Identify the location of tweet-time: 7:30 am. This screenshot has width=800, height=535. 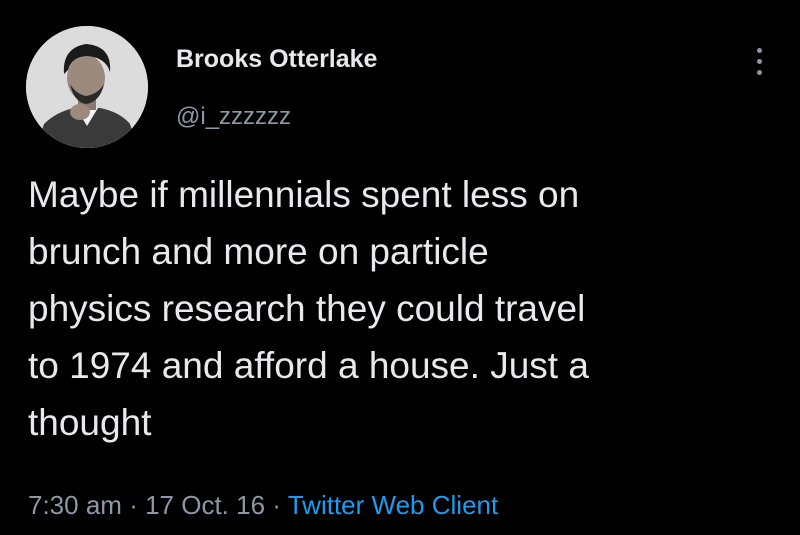
(75, 505).